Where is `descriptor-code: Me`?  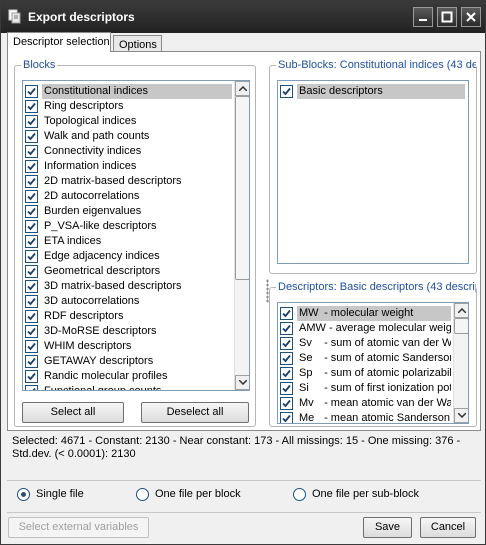
descriptor-code: Me is located at coordinates (307, 418).